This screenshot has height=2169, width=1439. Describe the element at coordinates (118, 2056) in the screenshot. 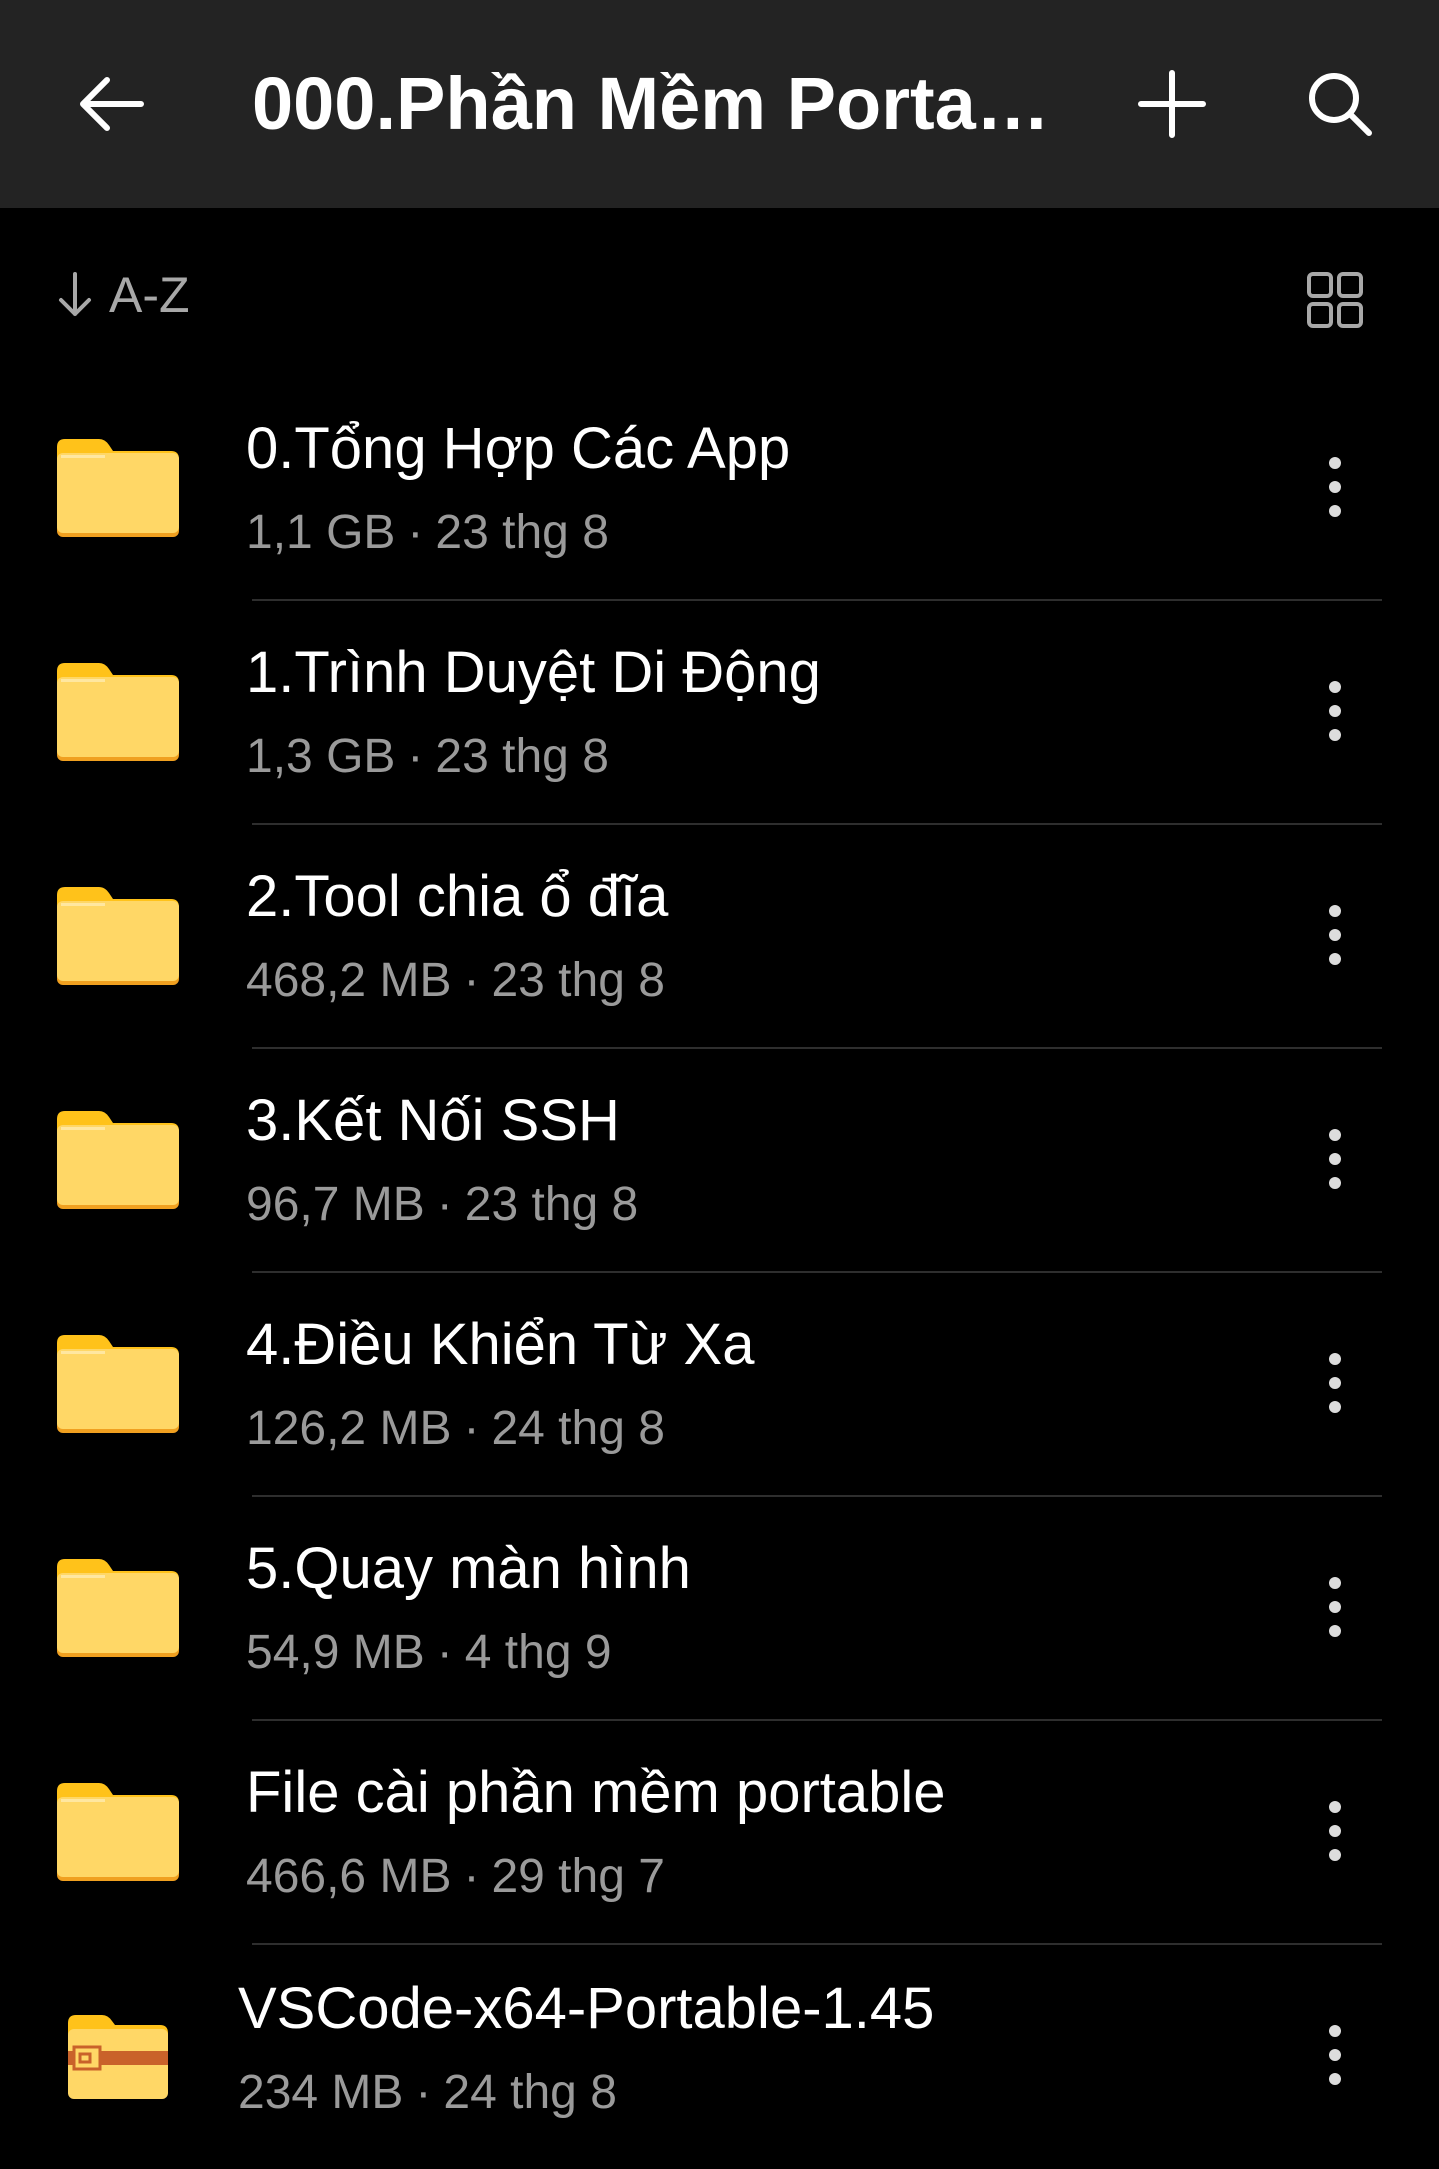

I see `archive-icon` at that location.